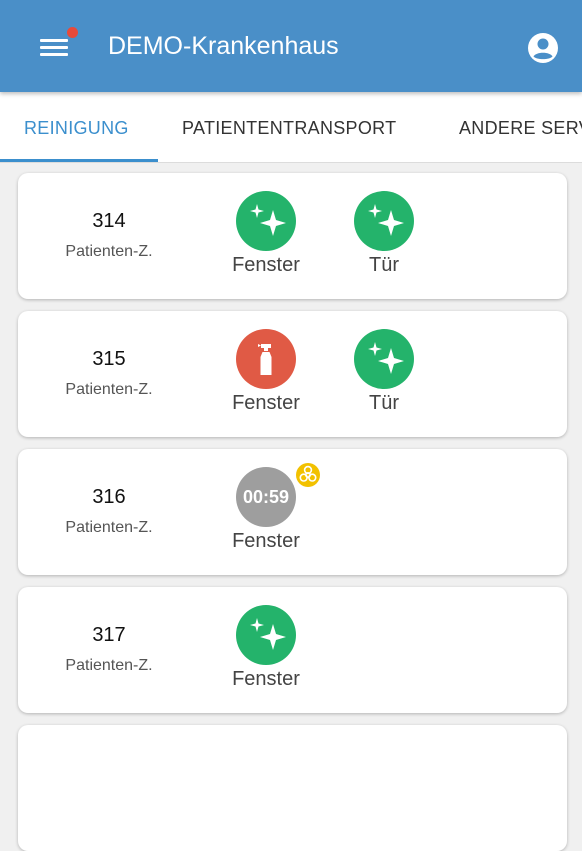 The height and width of the screenshot is (851, 582). What do you see at coordinates (79, 160) in the screenshot?
I see `active-tab-indicator` at bounding box center [79, 160].